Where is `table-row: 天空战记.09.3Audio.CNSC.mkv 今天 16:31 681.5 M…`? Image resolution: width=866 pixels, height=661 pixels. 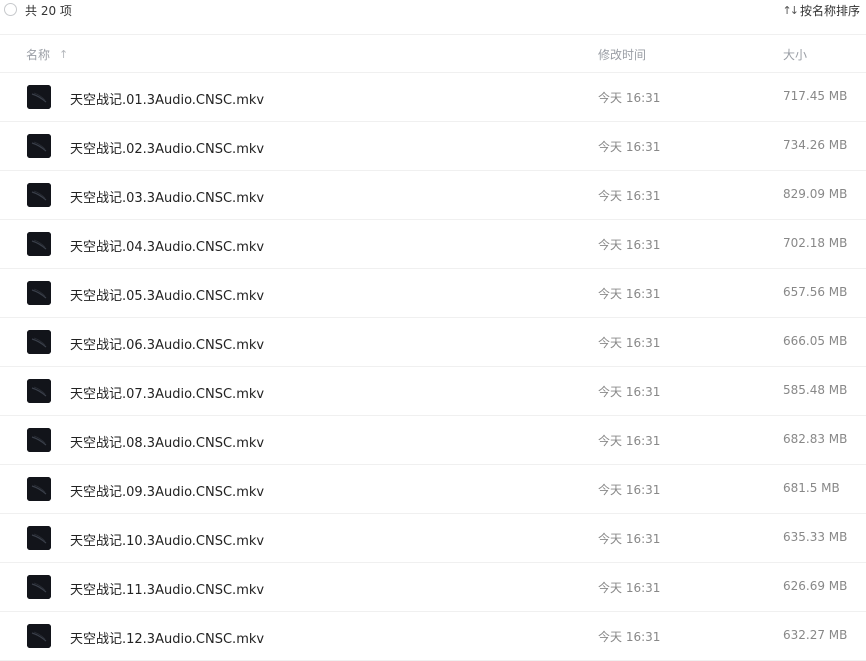
table-row: 天空战记.09.3Audio.CNSC.mkv 今天 16:31 681.5 M… is located at coordinates (433, 489).